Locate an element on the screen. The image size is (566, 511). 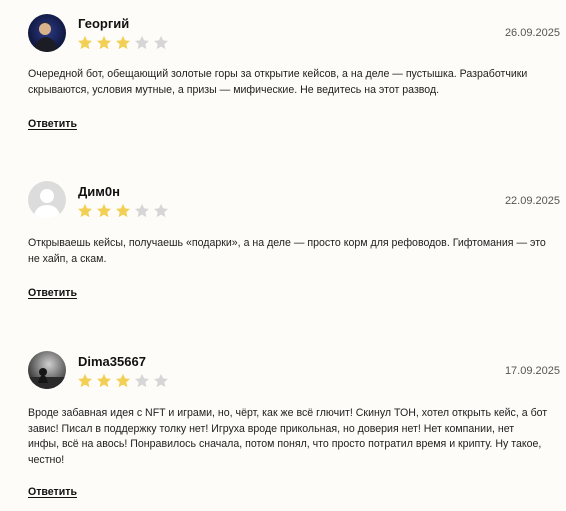
star-rating is located at coordinates (123, 381).